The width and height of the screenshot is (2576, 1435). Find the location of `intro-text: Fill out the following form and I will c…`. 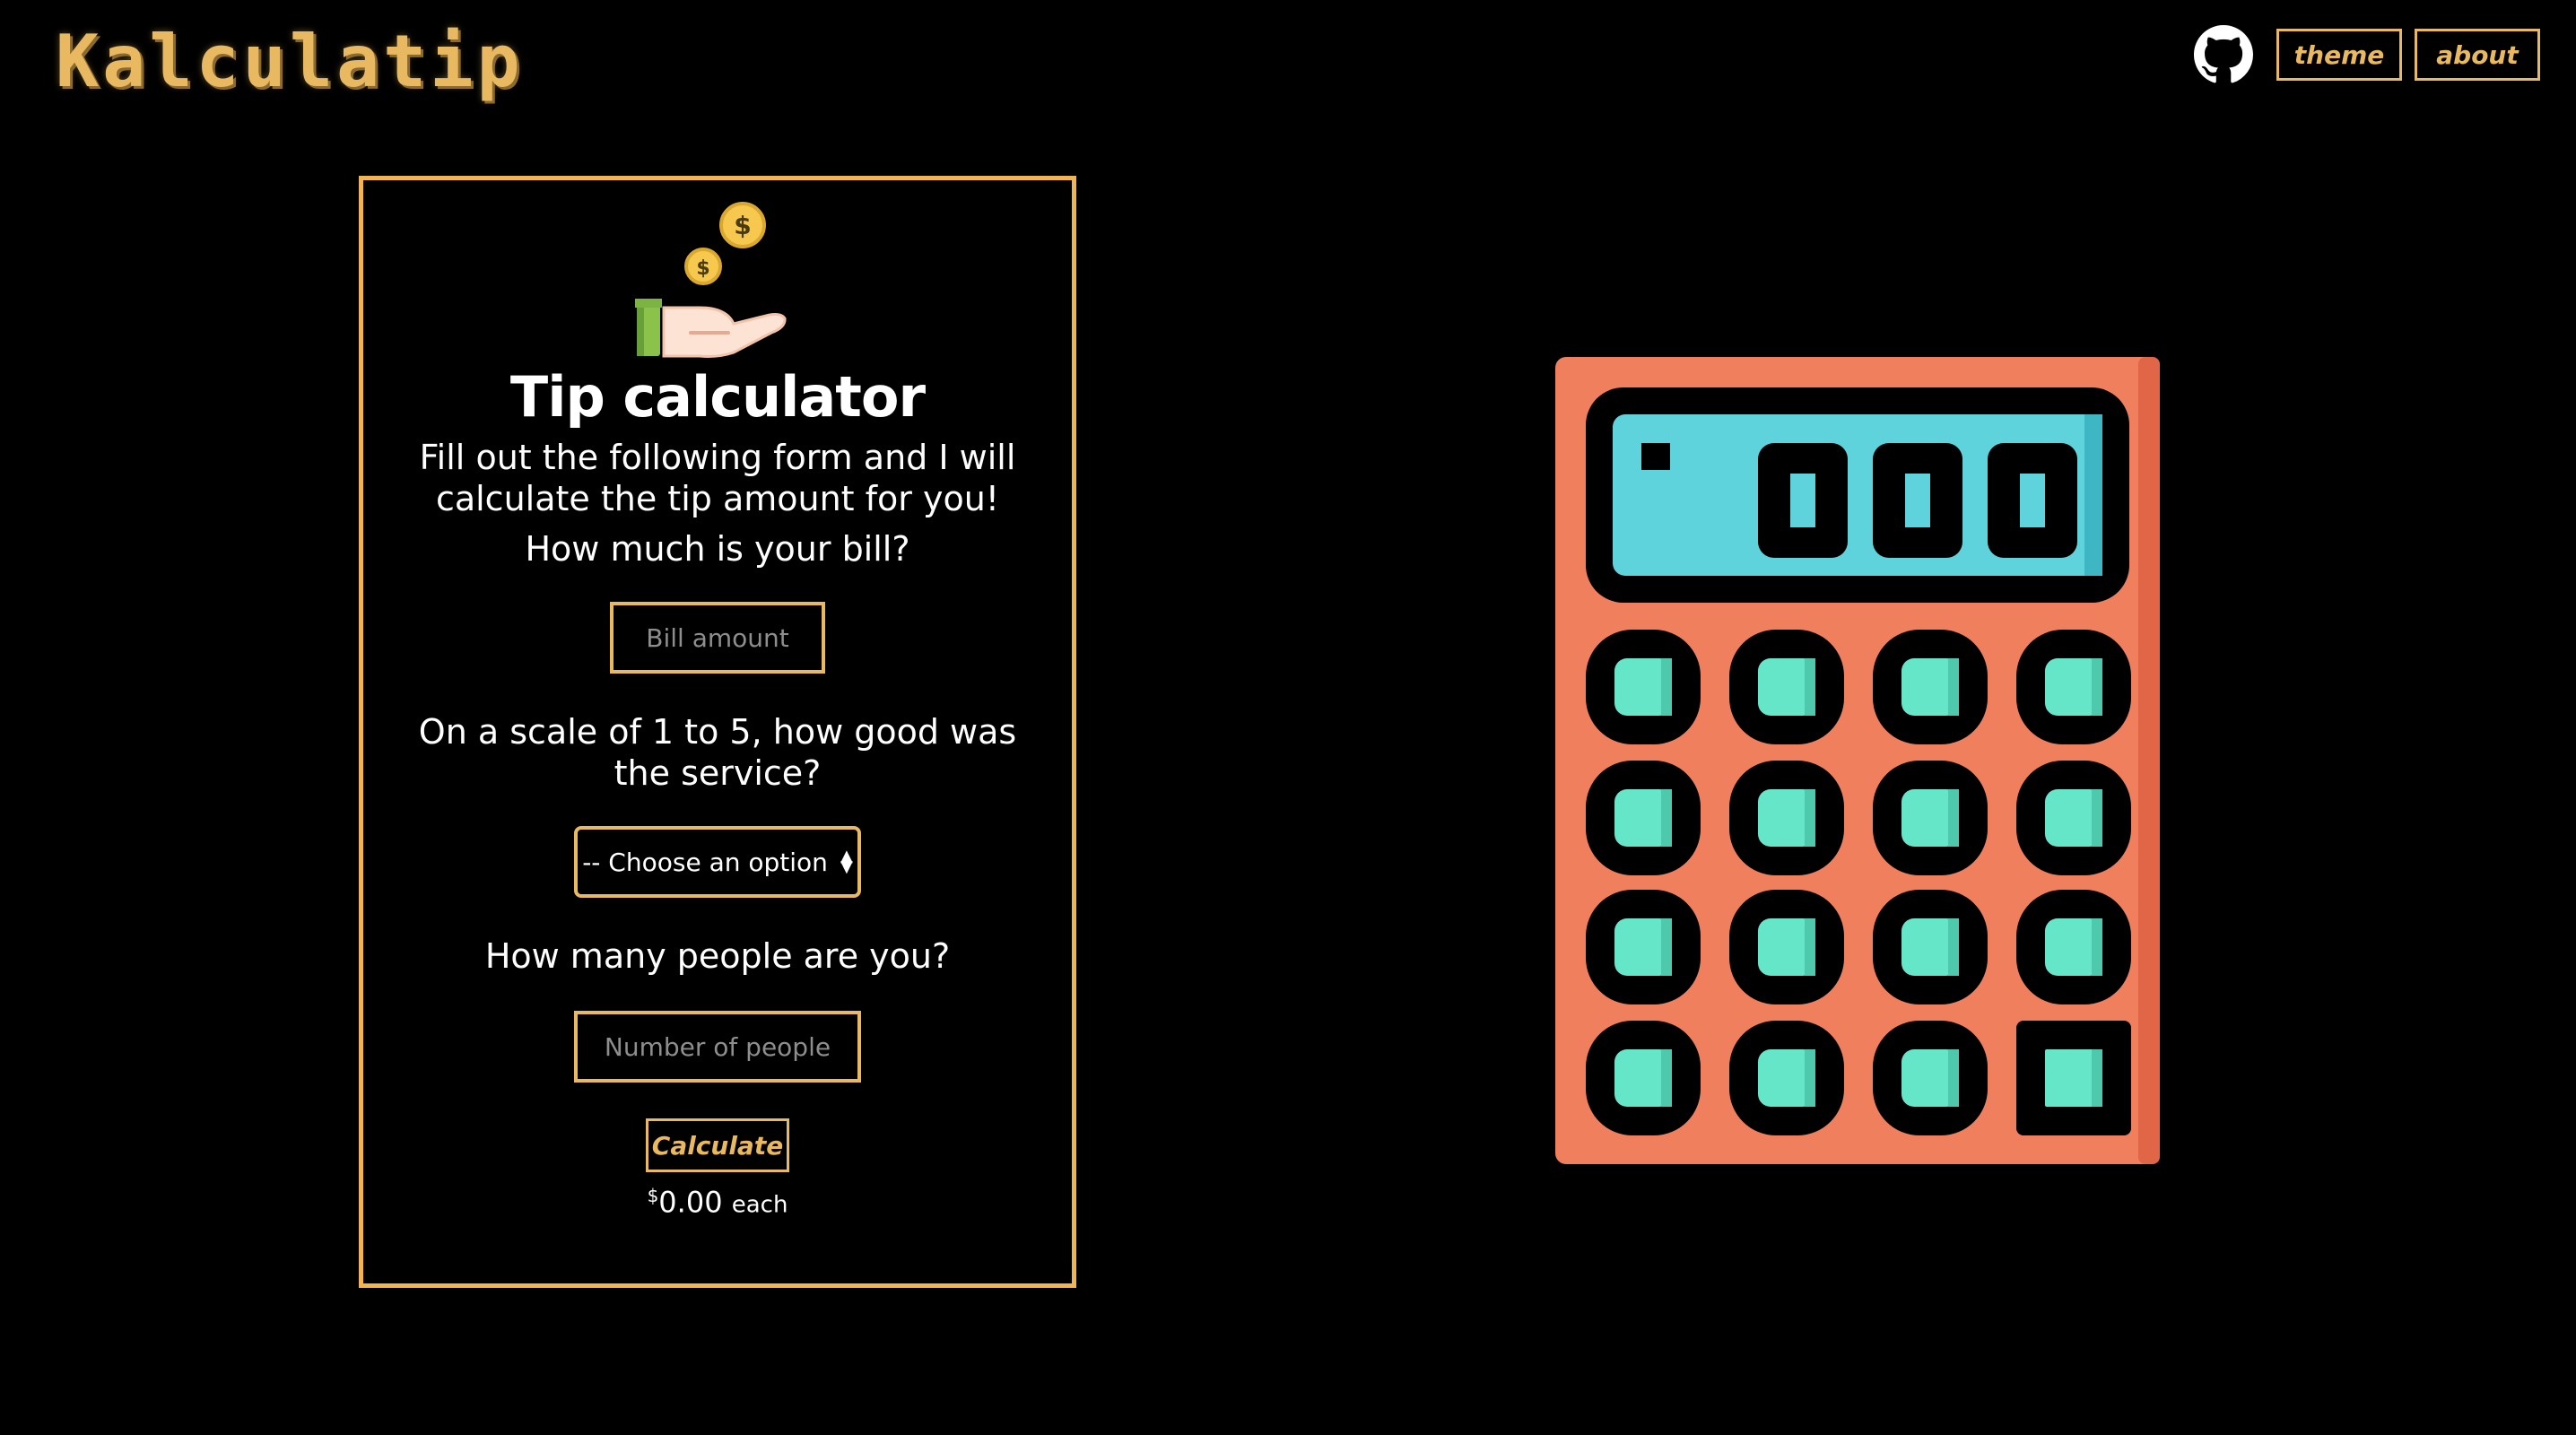

intro-text: Fill out the following form and I will c… is located at coordinates (717, 478).